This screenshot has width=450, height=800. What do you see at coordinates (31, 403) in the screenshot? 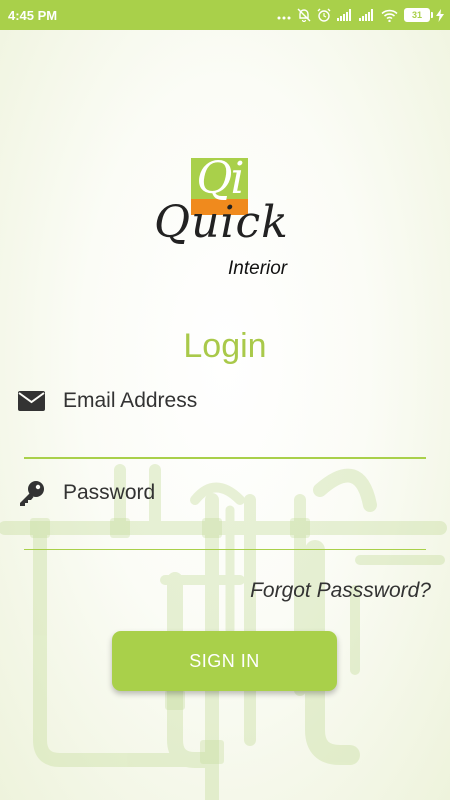
I see `envelope-icon` at bounding box center [31, 403].